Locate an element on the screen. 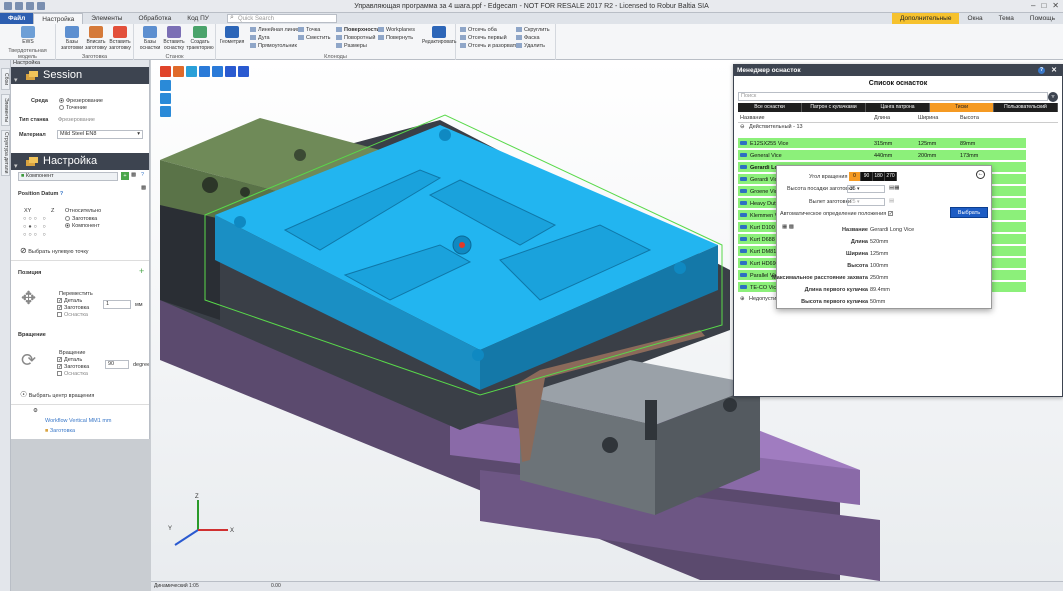 The width and height of the screenshot is (1063, 591). chamfer-button: Фаска is located at coordinates (528, 38).